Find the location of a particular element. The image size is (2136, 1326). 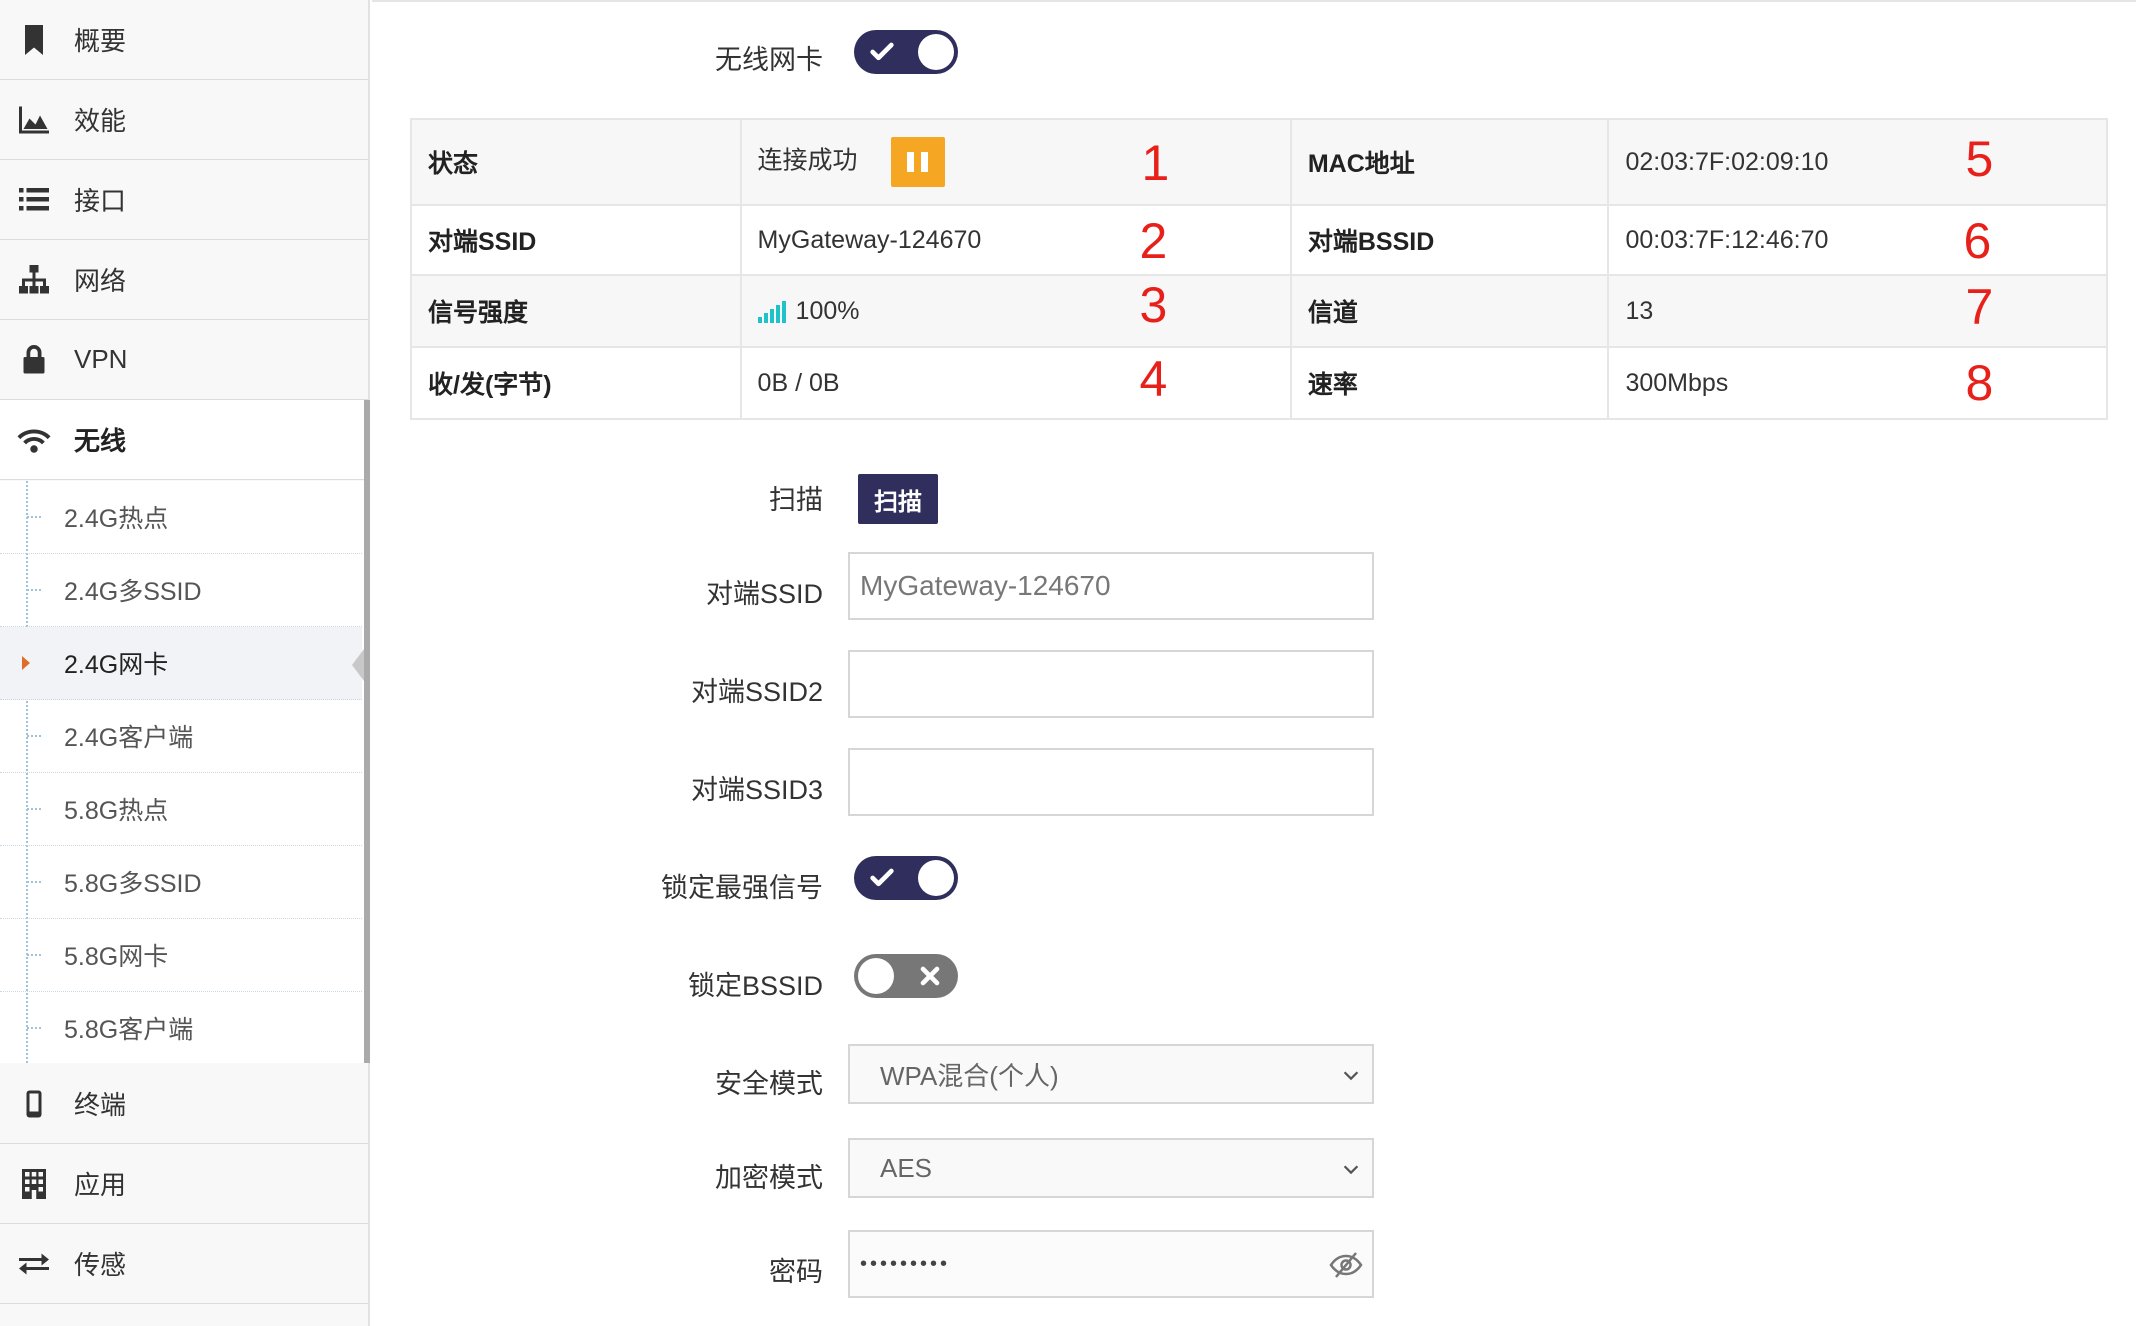

sidebar-item-interface: 接口 is located at coordinates (184, 200).